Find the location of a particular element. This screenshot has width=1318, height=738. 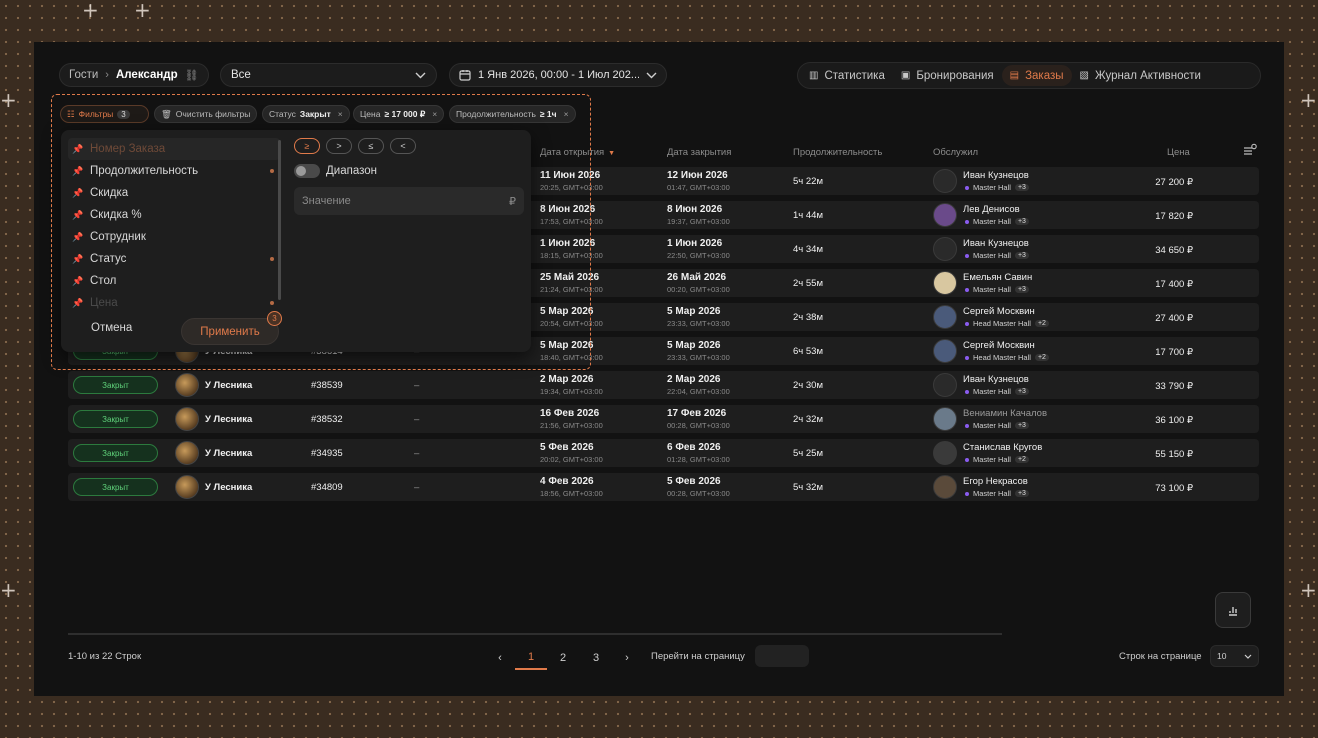

column-header-opened: Дата открытия ▼ is located at coordinates (577, 152).